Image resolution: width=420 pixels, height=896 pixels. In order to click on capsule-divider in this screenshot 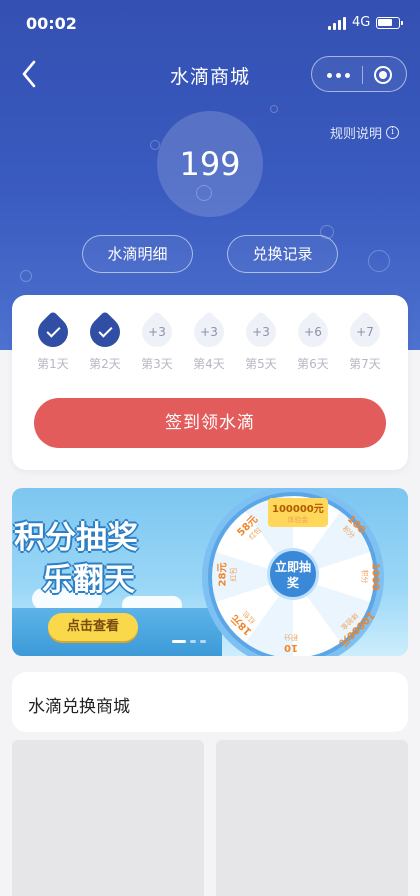, I will do `click(362, 75)`.